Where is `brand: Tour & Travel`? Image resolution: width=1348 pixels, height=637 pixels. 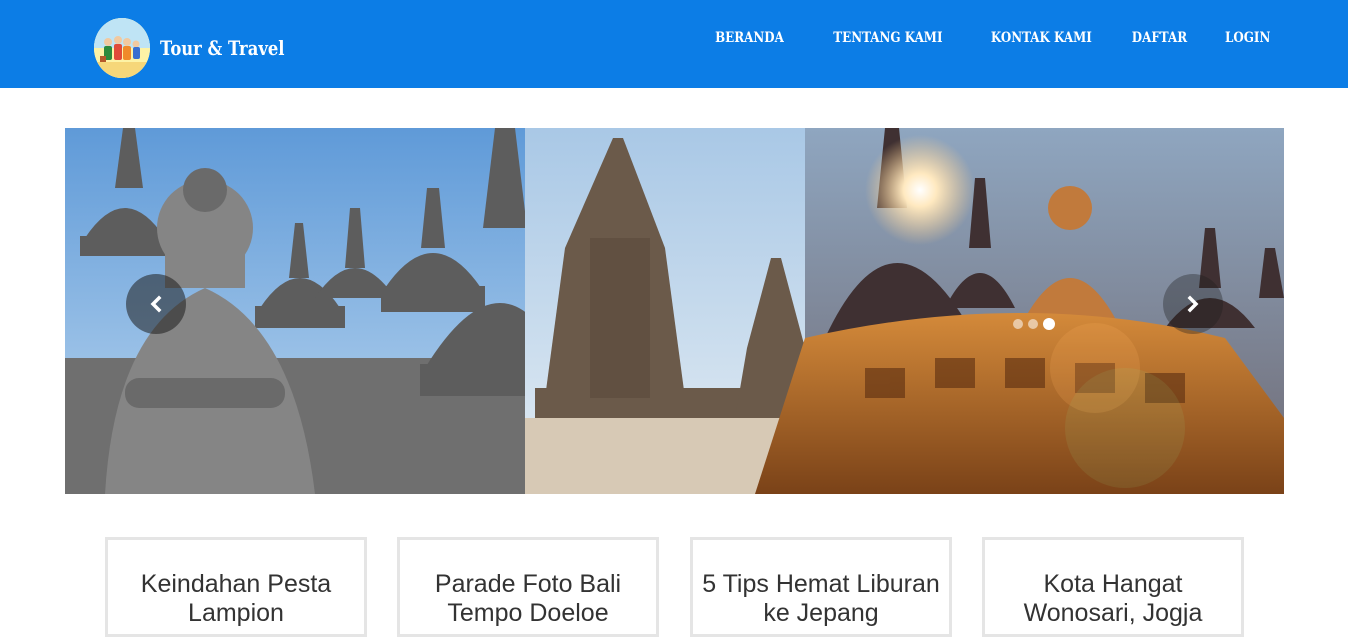 brand: Tour & Travel is located at coordinates (203, 48).